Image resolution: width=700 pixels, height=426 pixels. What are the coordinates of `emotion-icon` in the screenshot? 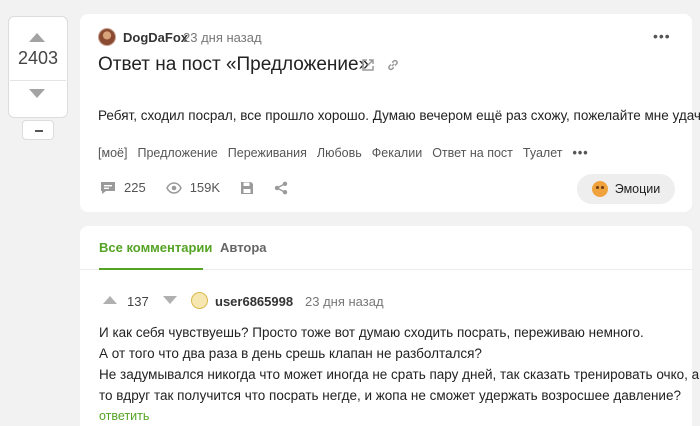 It's located at (599, 189).